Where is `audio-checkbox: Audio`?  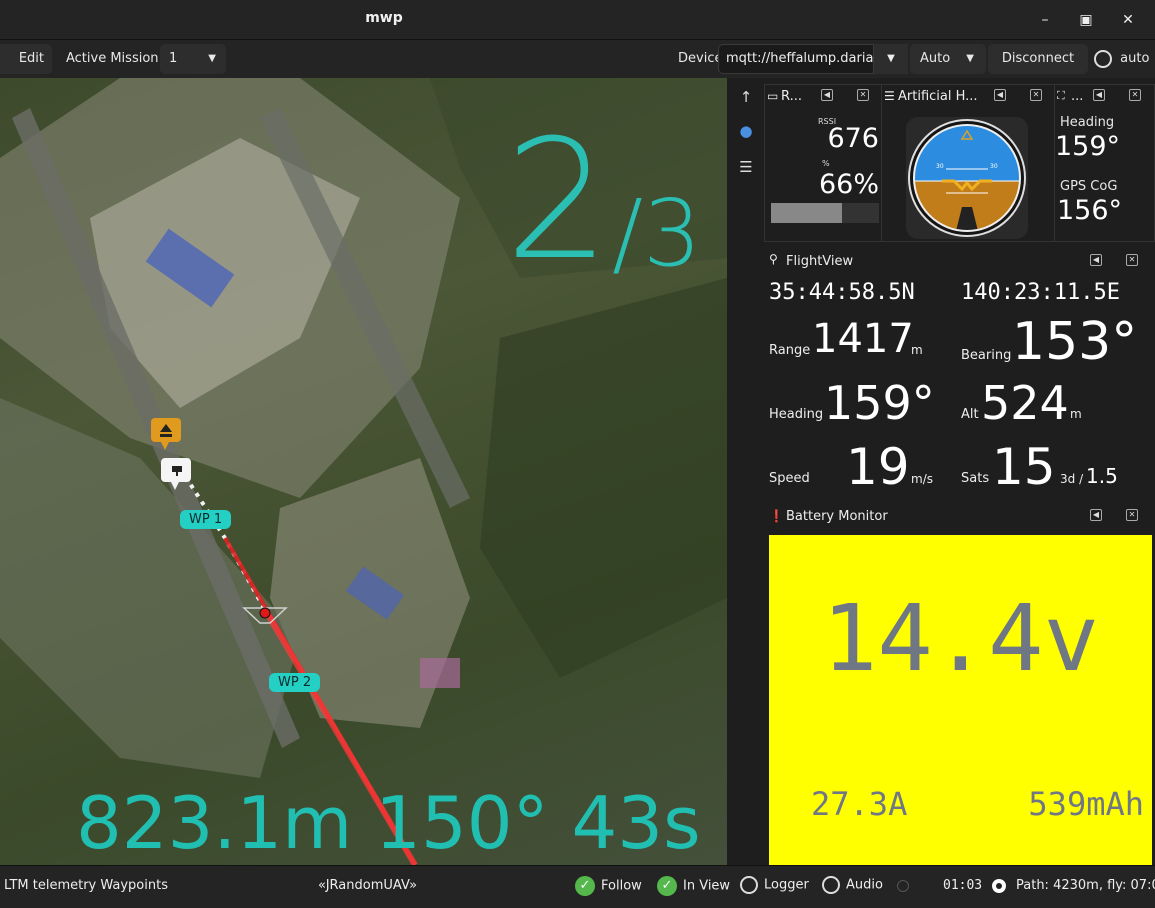 audio-checkbox: Audio is located at coordinates (852, 885).